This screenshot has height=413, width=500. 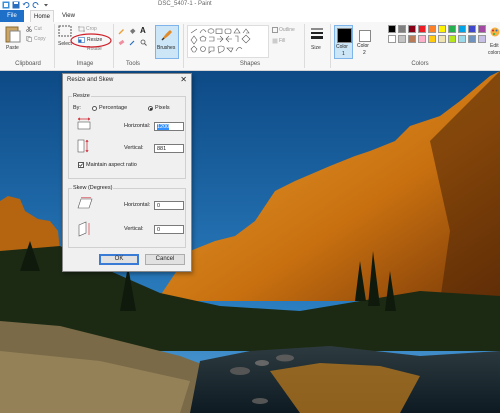 What do you see at coordinates (83, 146) in the screenshot?
I see `vertical-resize-icon` at bounding box center [83, 146].